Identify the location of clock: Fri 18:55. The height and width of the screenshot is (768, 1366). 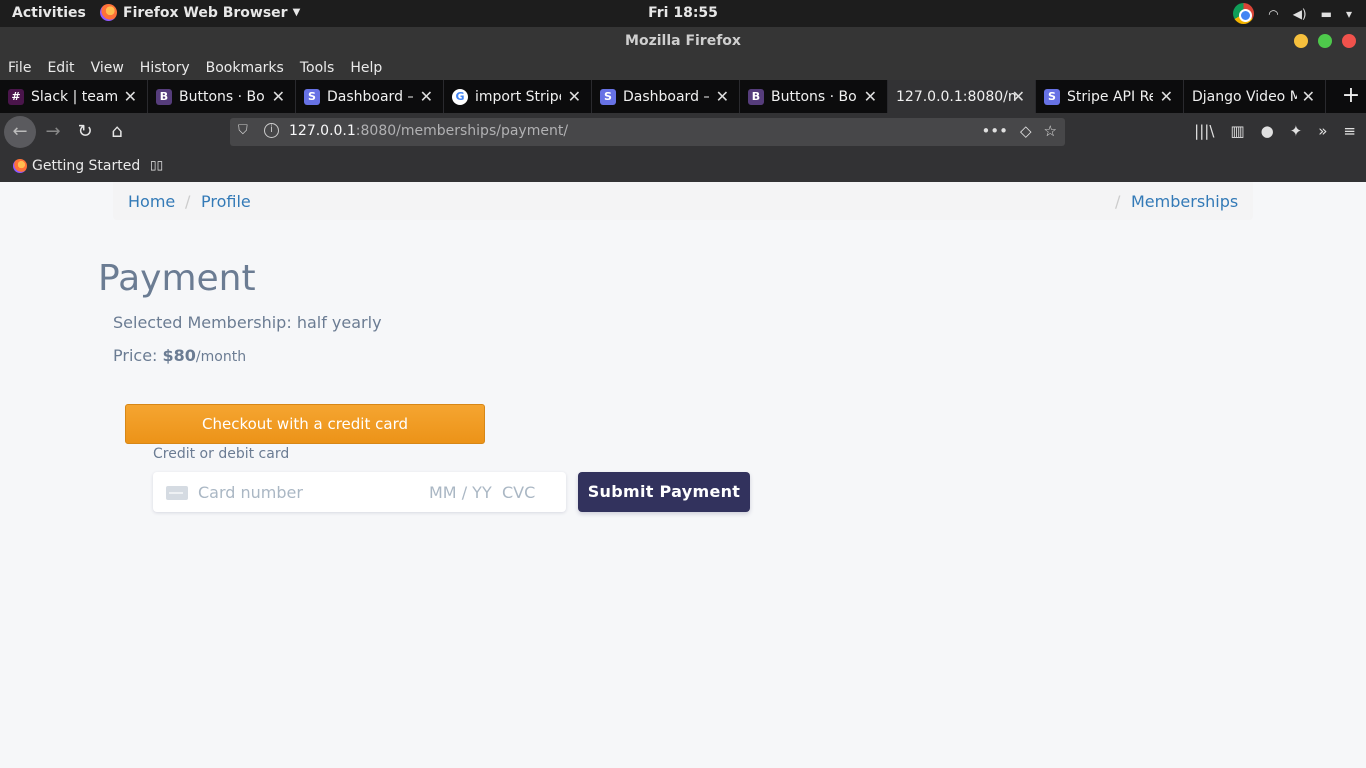
(683, 13).